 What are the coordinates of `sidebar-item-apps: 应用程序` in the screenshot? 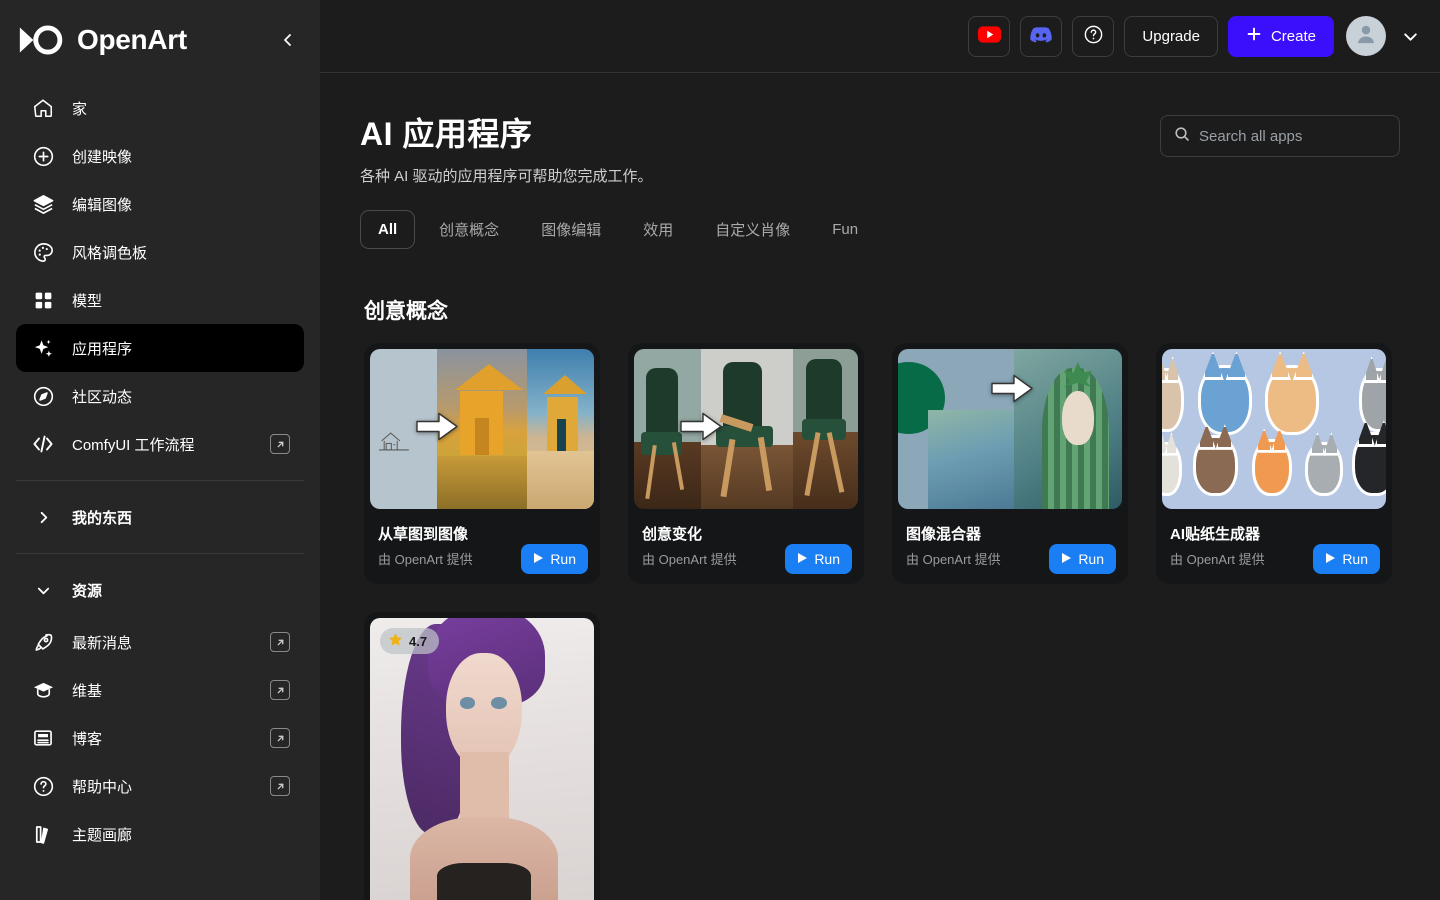 It's located at (160, 348).